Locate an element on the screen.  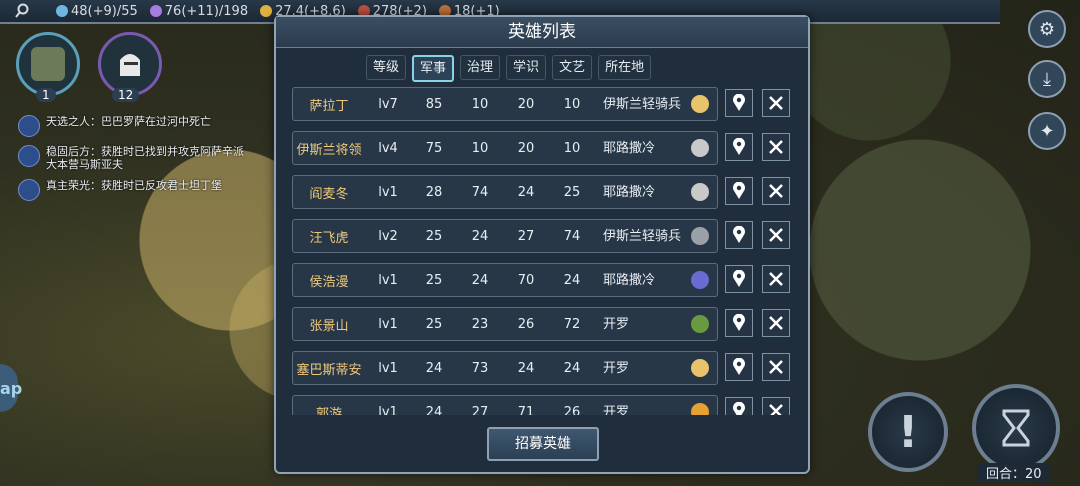
tab-0: 等级 is located at coordinates (386, 67).